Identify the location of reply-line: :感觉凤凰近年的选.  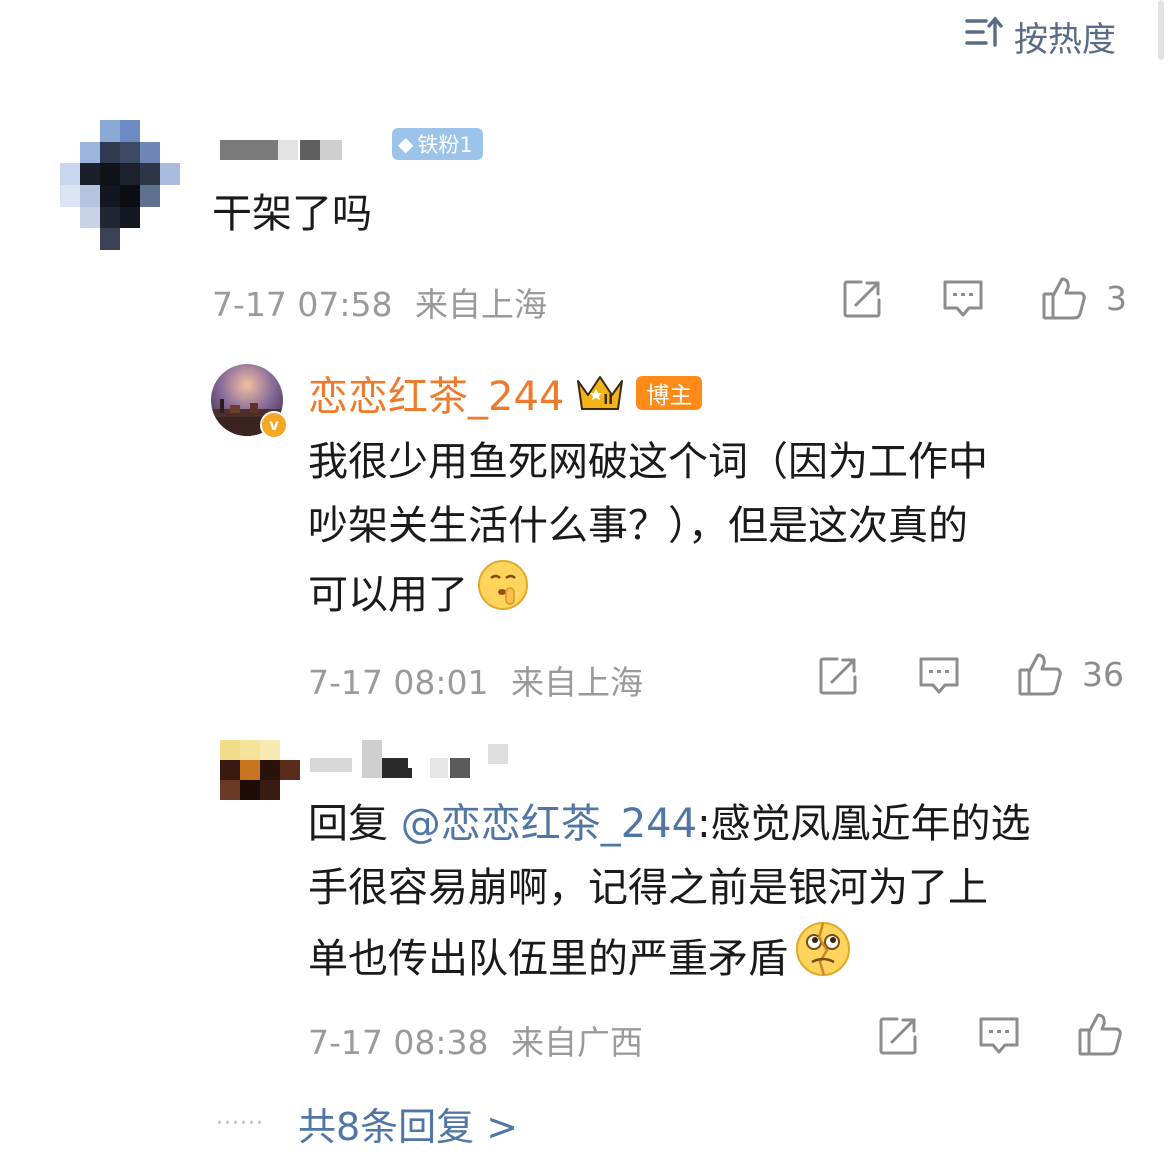
(864, 824).